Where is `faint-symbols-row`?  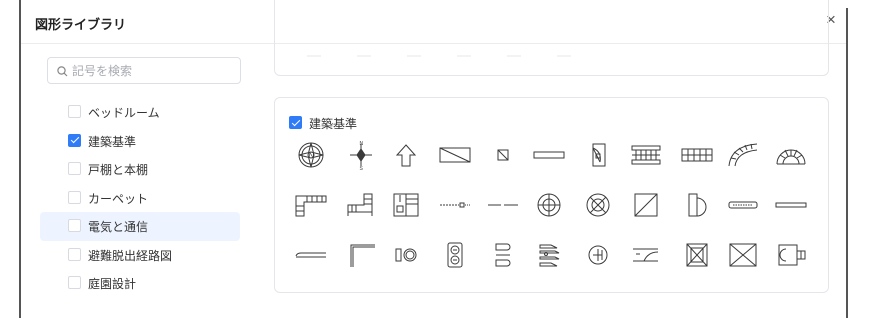 faint-symbols-row is located at coordinates (457, 56).